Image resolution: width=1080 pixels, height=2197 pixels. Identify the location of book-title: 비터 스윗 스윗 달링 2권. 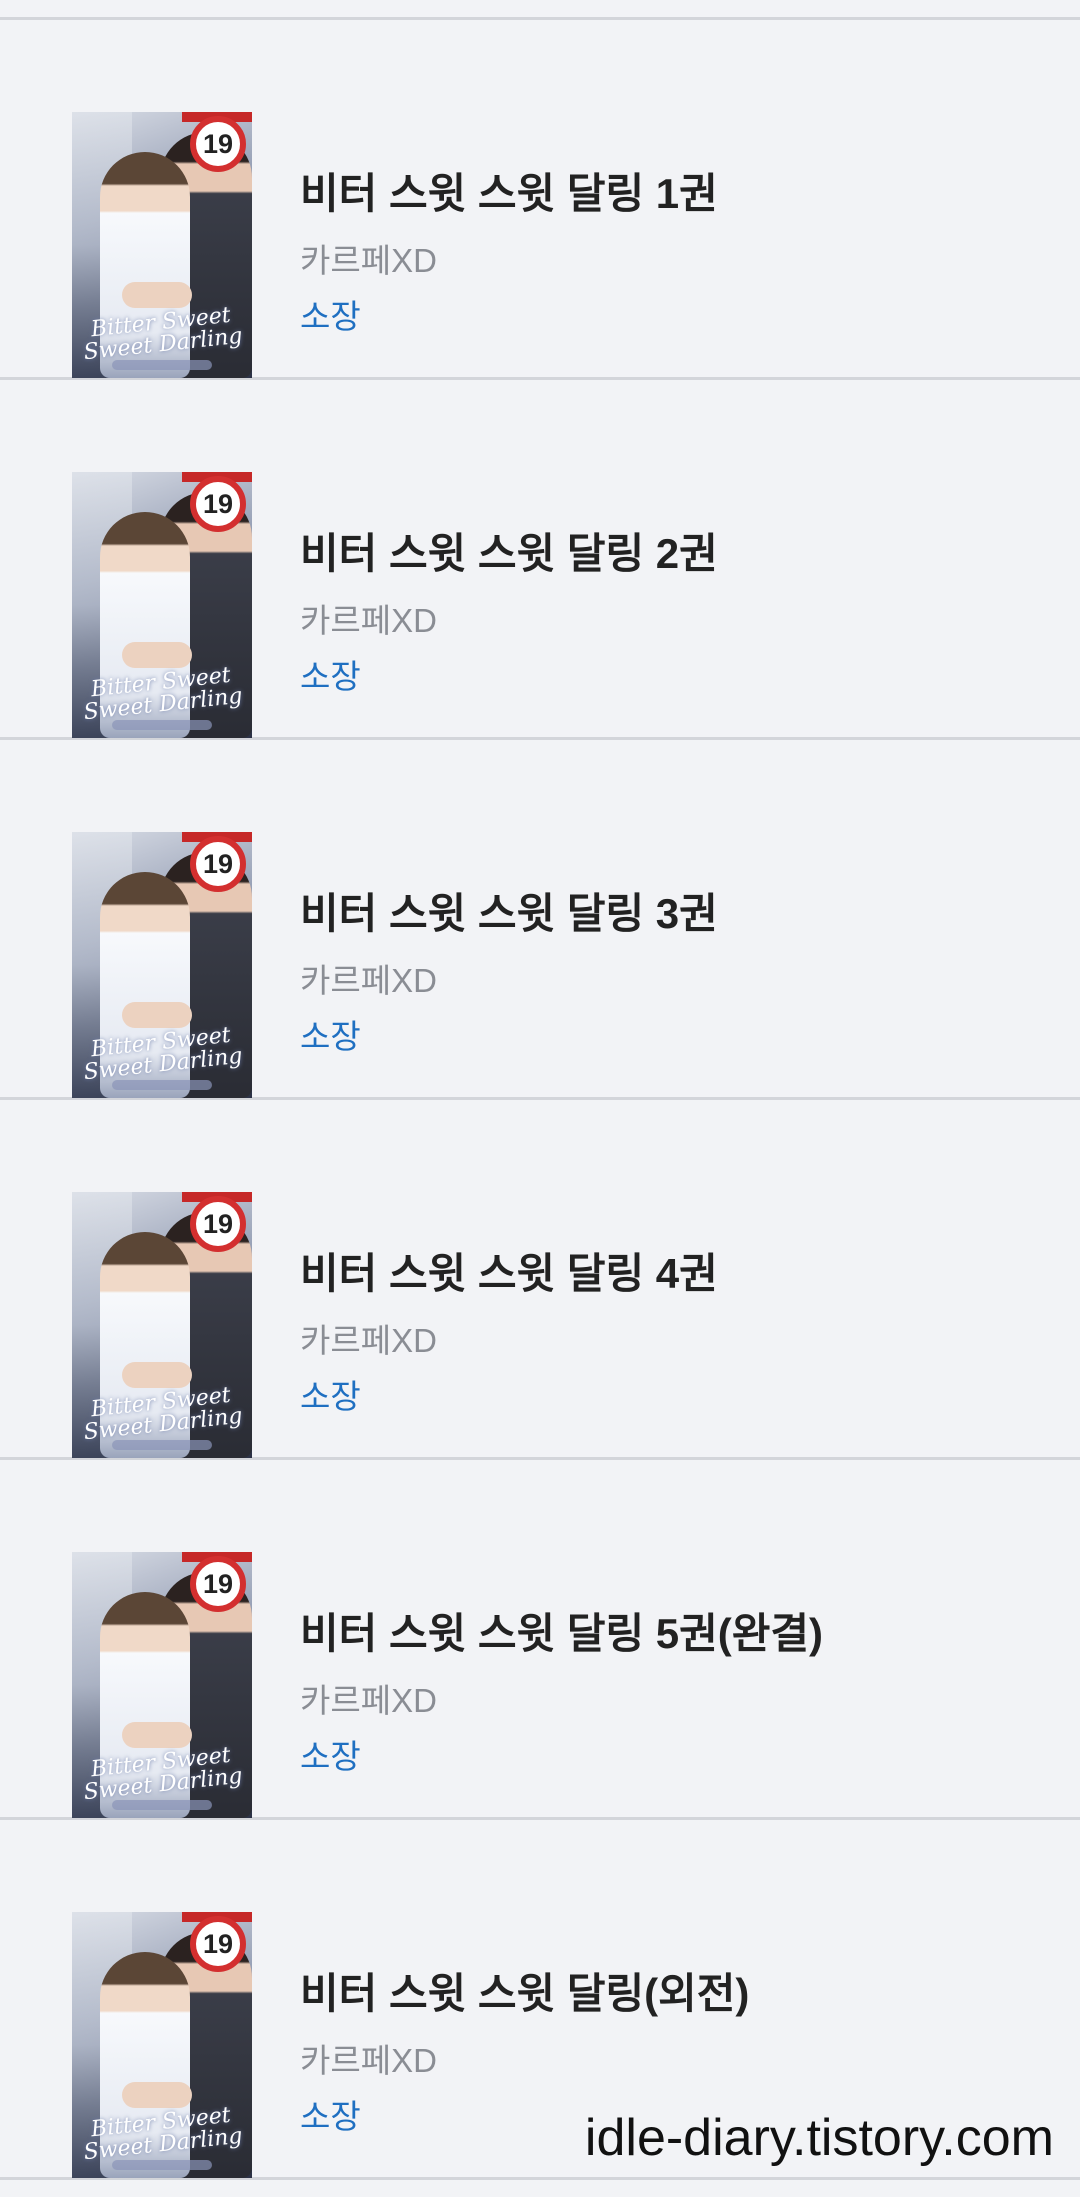
(509, 550).